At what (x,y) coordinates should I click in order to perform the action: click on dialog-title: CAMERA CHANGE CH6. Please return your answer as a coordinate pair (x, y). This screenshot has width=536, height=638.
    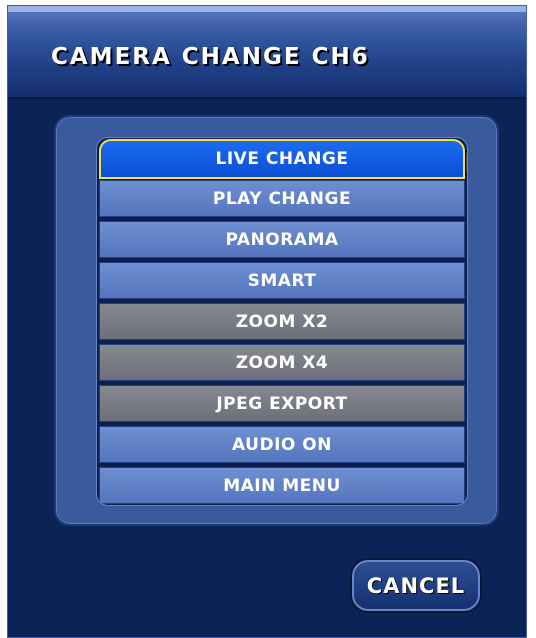
    Looking at the image, I should click on (210, 57).